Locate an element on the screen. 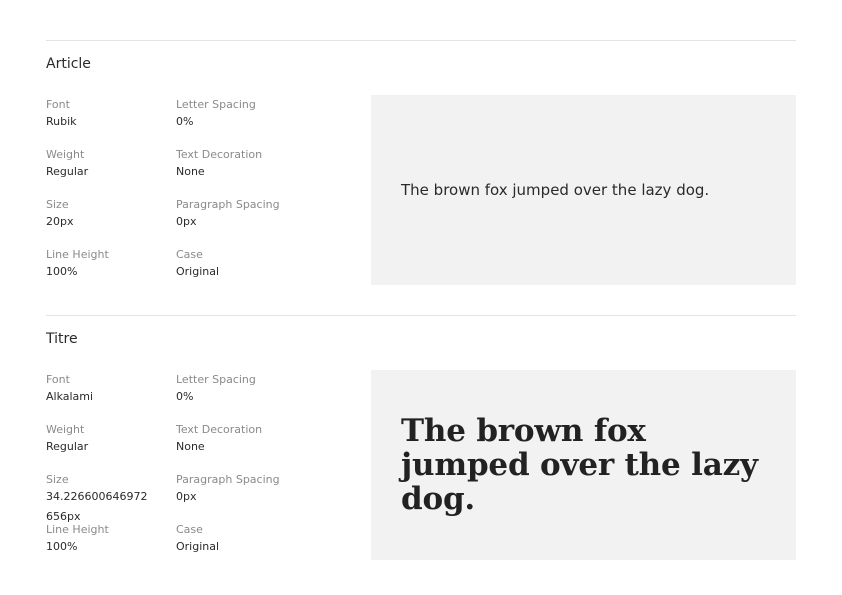  style-title: Article is located at coordinates (68, 64).